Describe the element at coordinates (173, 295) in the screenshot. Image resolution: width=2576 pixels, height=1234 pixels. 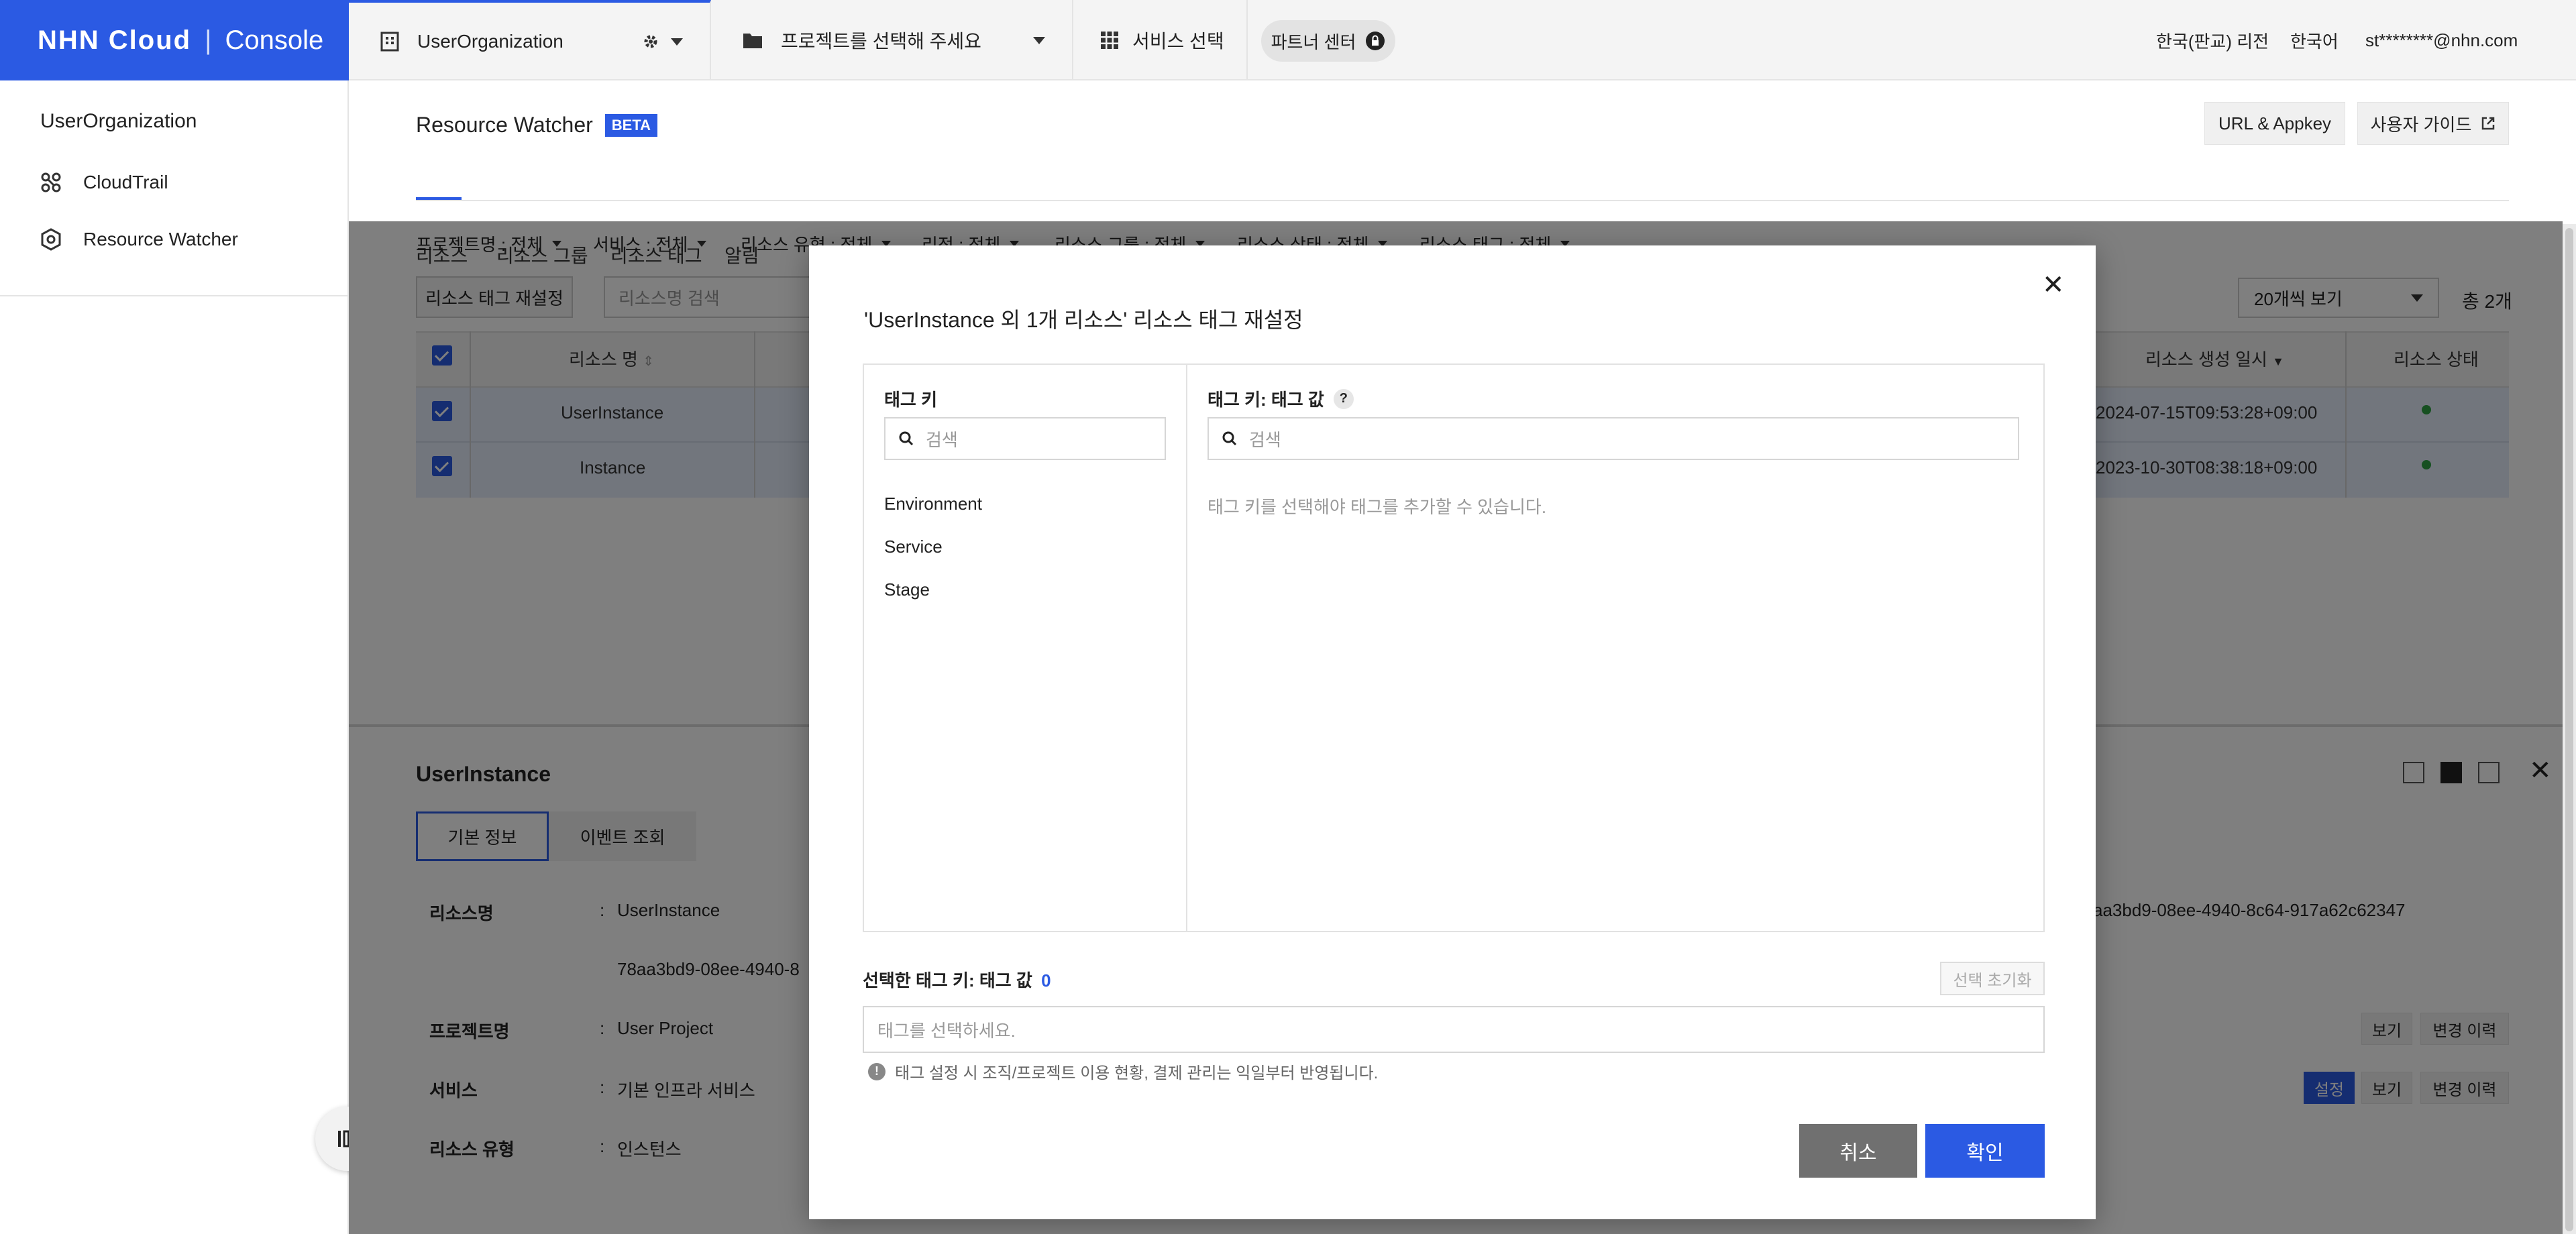
I see `sidebar-divider` at that location.